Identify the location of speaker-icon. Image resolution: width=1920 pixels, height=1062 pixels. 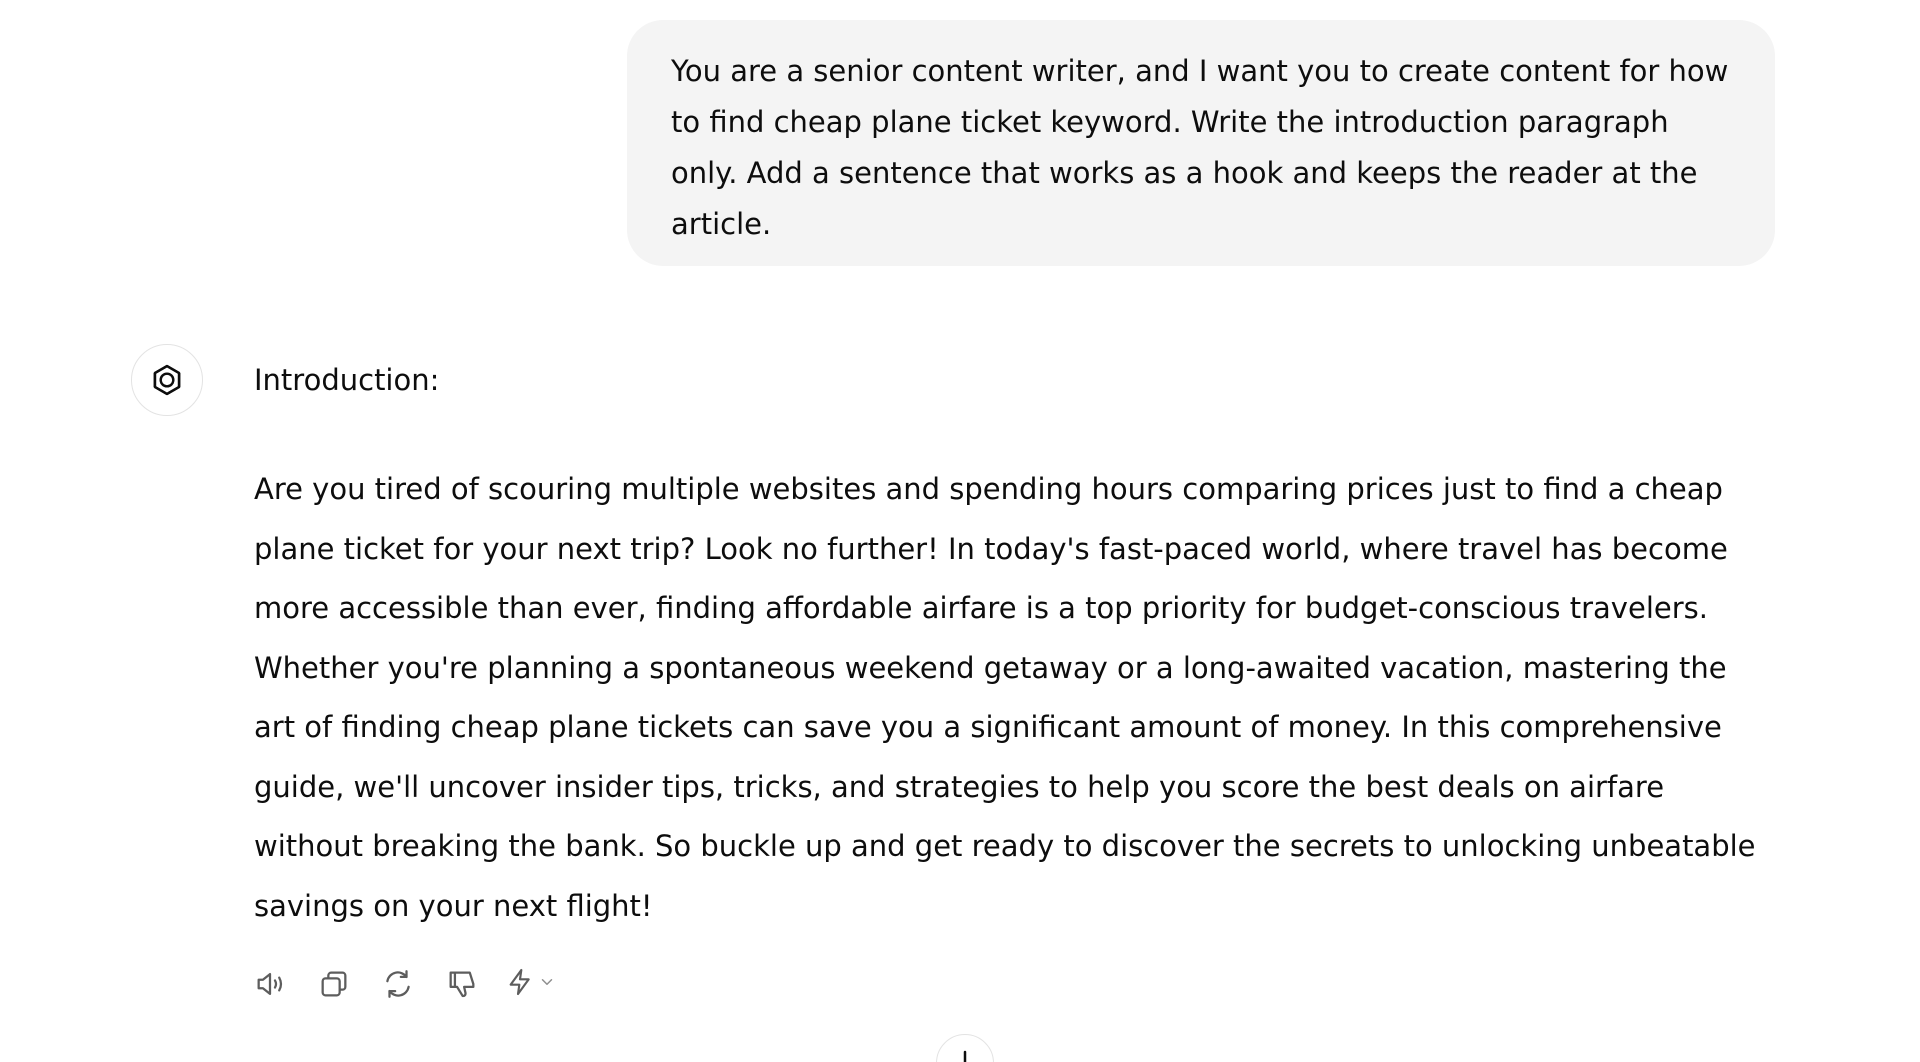
(270, 984).